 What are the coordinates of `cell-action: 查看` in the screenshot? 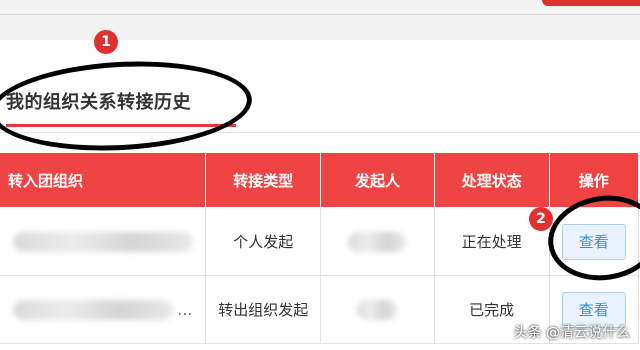 It's located at (594, 241).